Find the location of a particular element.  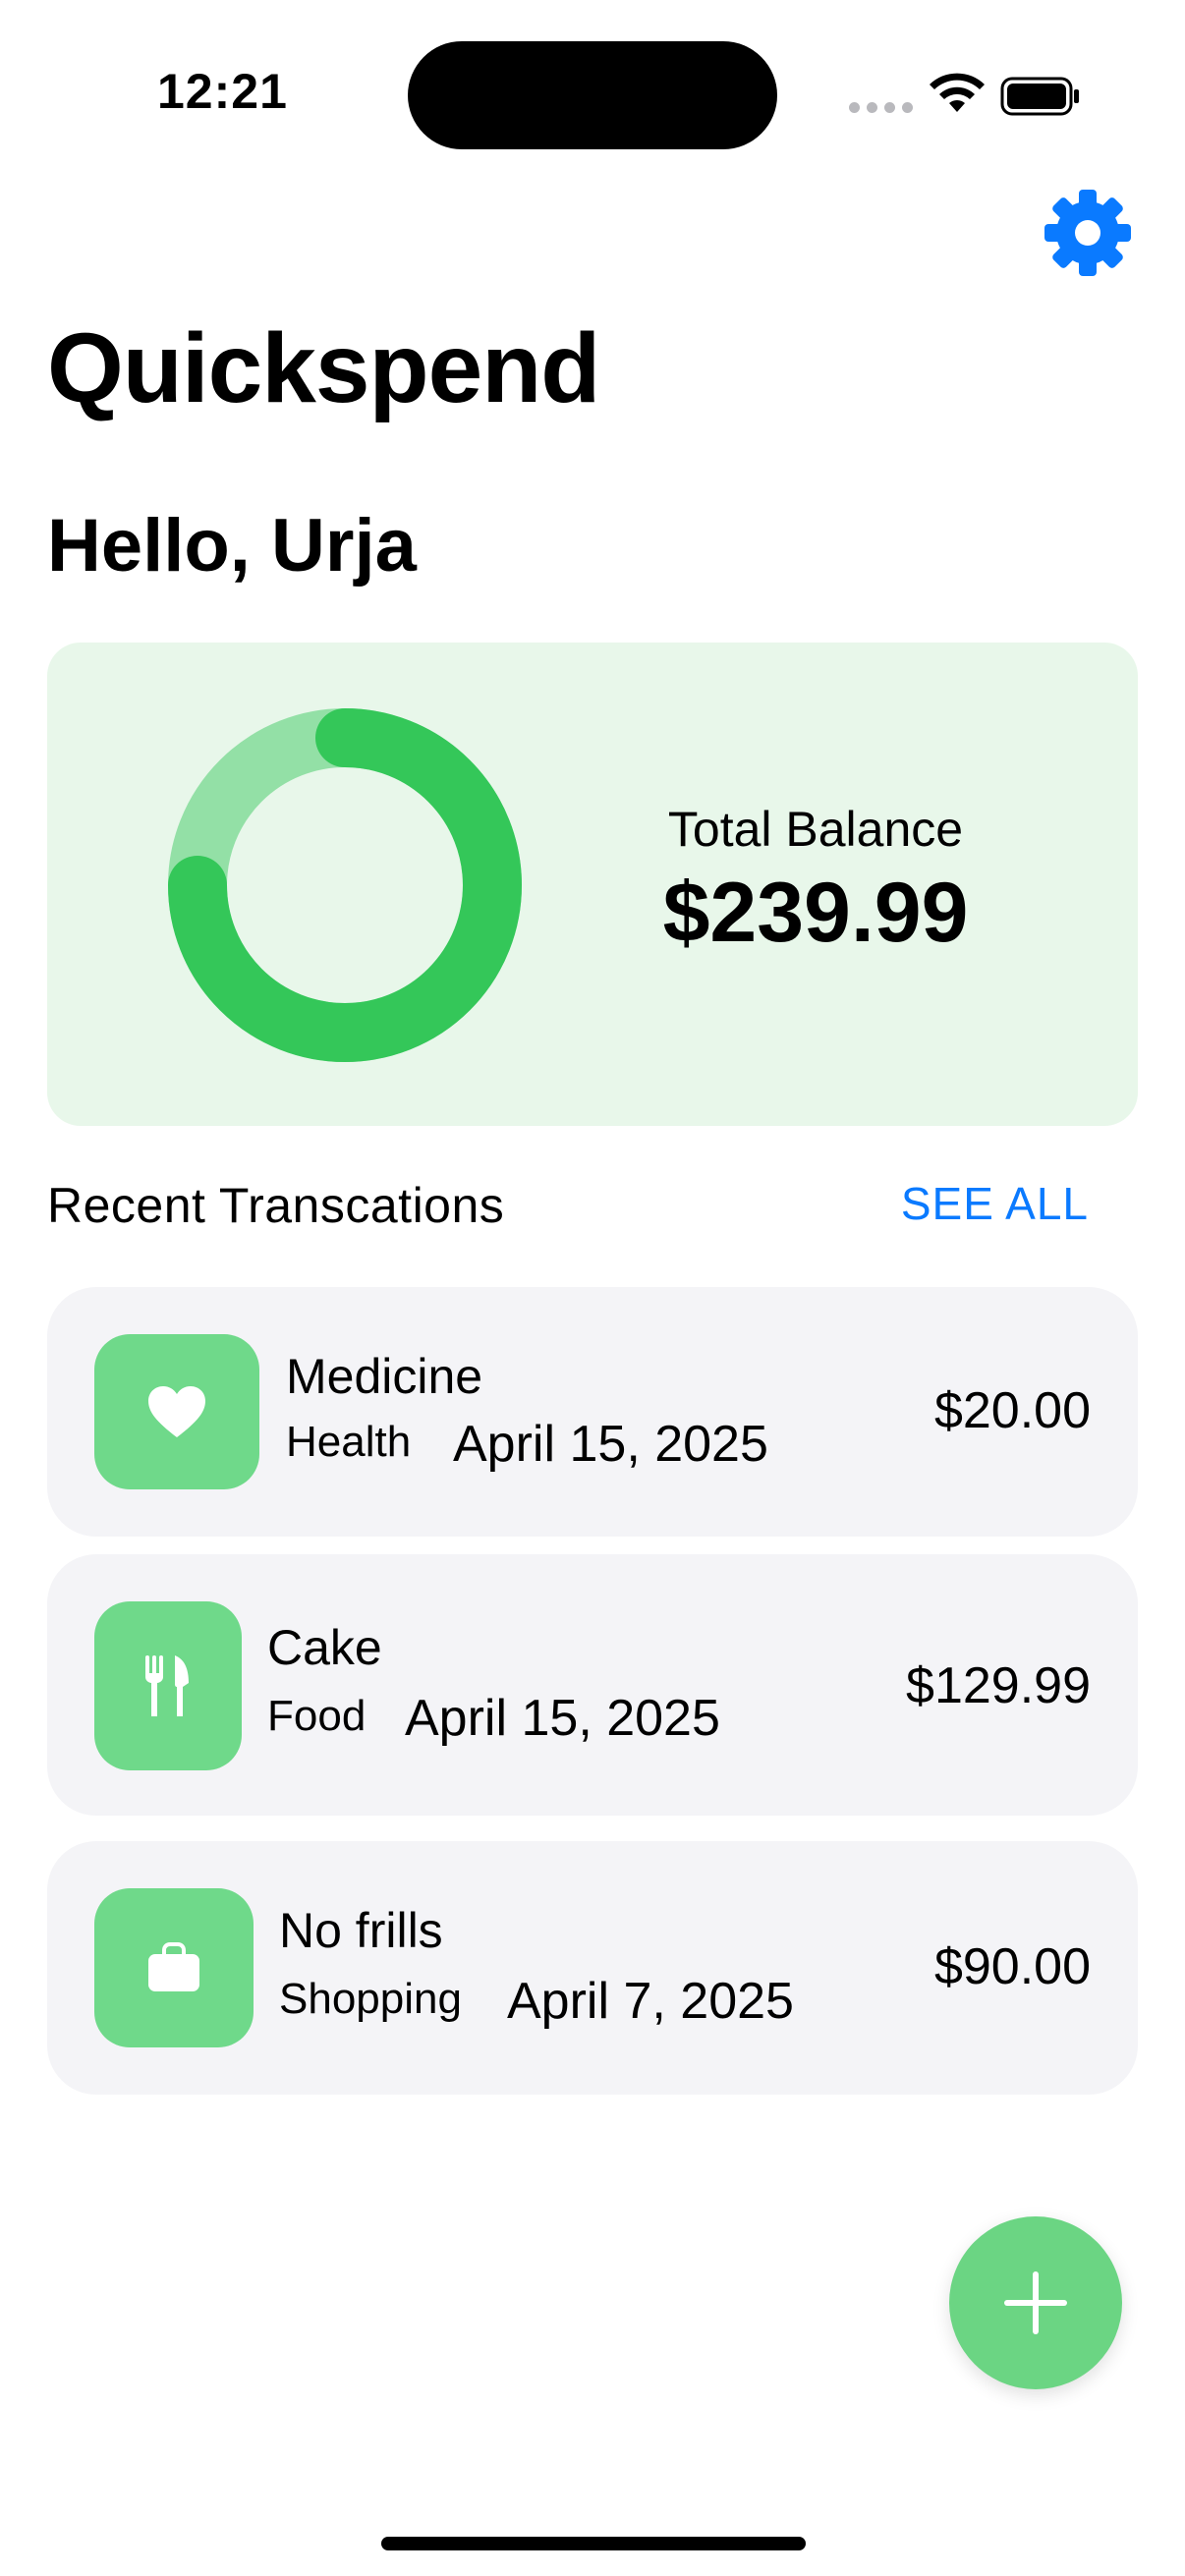

balance-label: Total Balance is located at coordinates (816, 829).